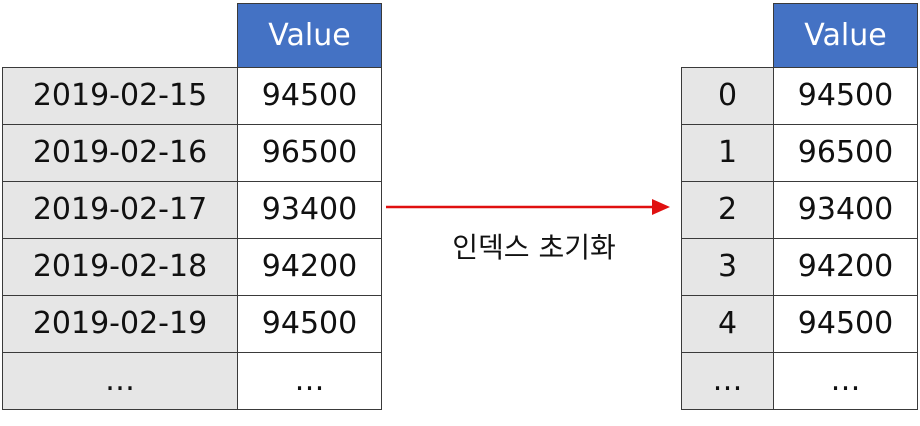  I want to click on table-row: 4 94500, so click(799, 324).